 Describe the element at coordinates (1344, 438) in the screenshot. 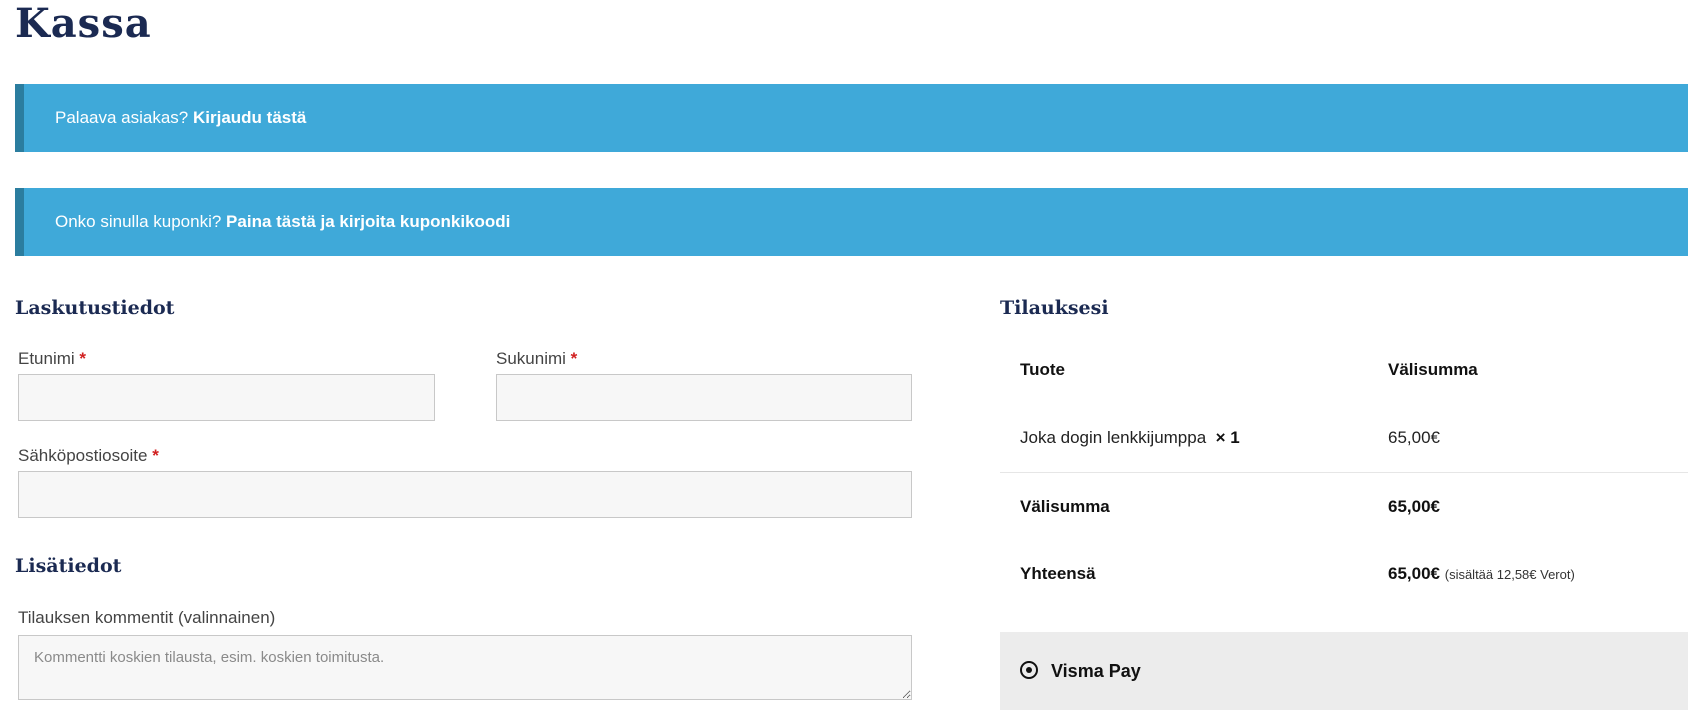

I see `order-item-row: Joka dogin lenkkijumppa × 1 65,00€` at that location.